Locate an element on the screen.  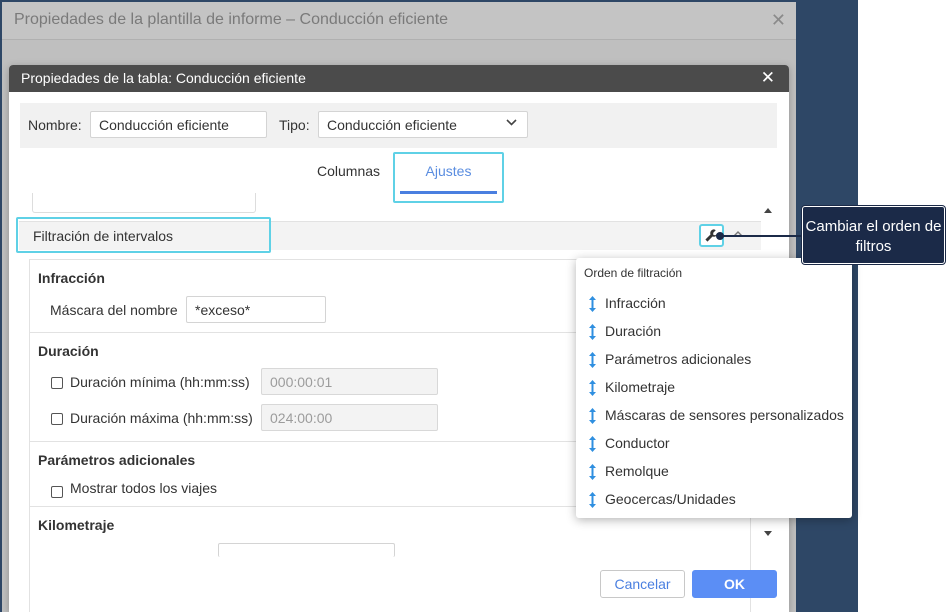
dialog-close-icon: ✕ is located at coordinates (768, 78).